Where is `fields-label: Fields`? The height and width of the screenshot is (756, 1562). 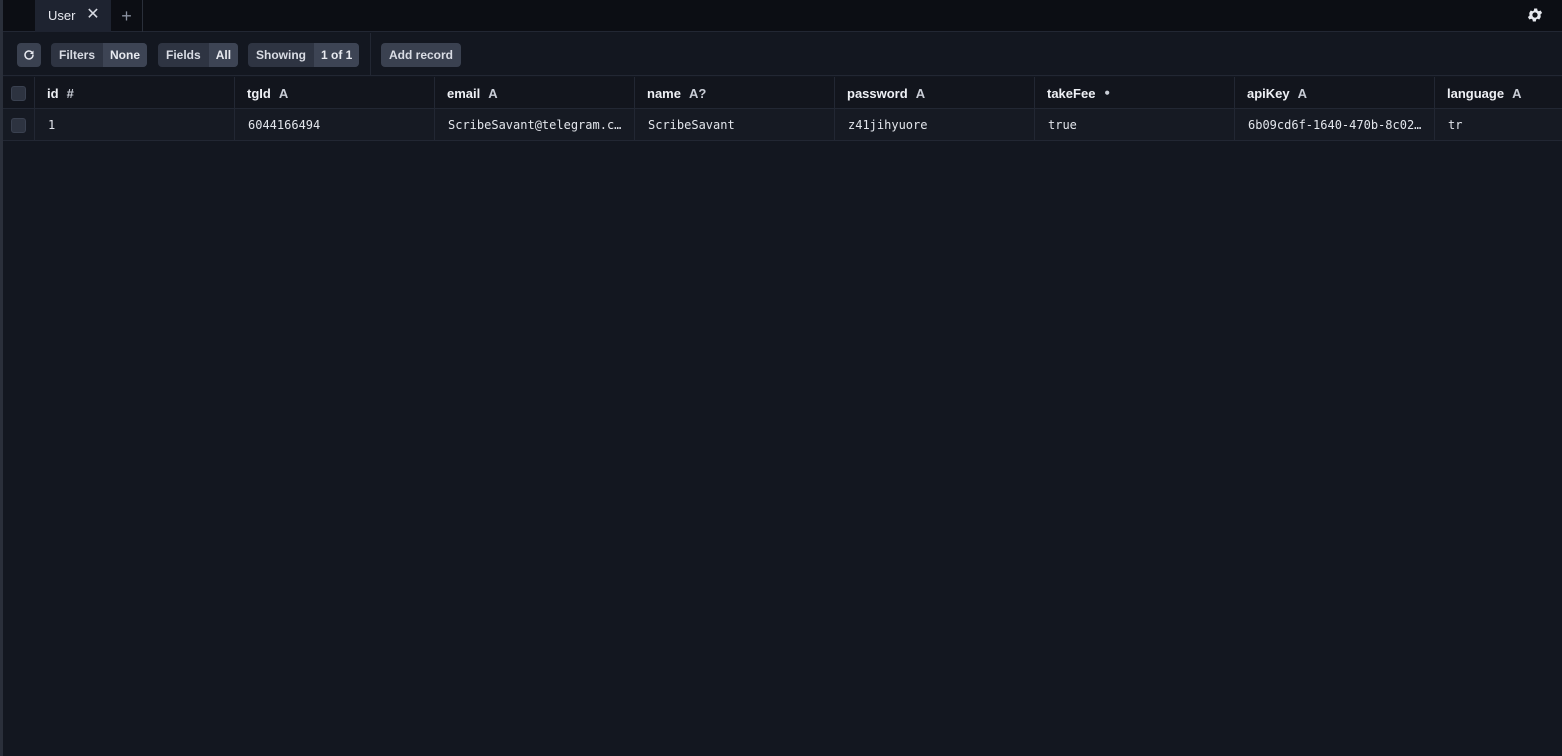
fields-label: Fields is located at coordinates (183, 55).